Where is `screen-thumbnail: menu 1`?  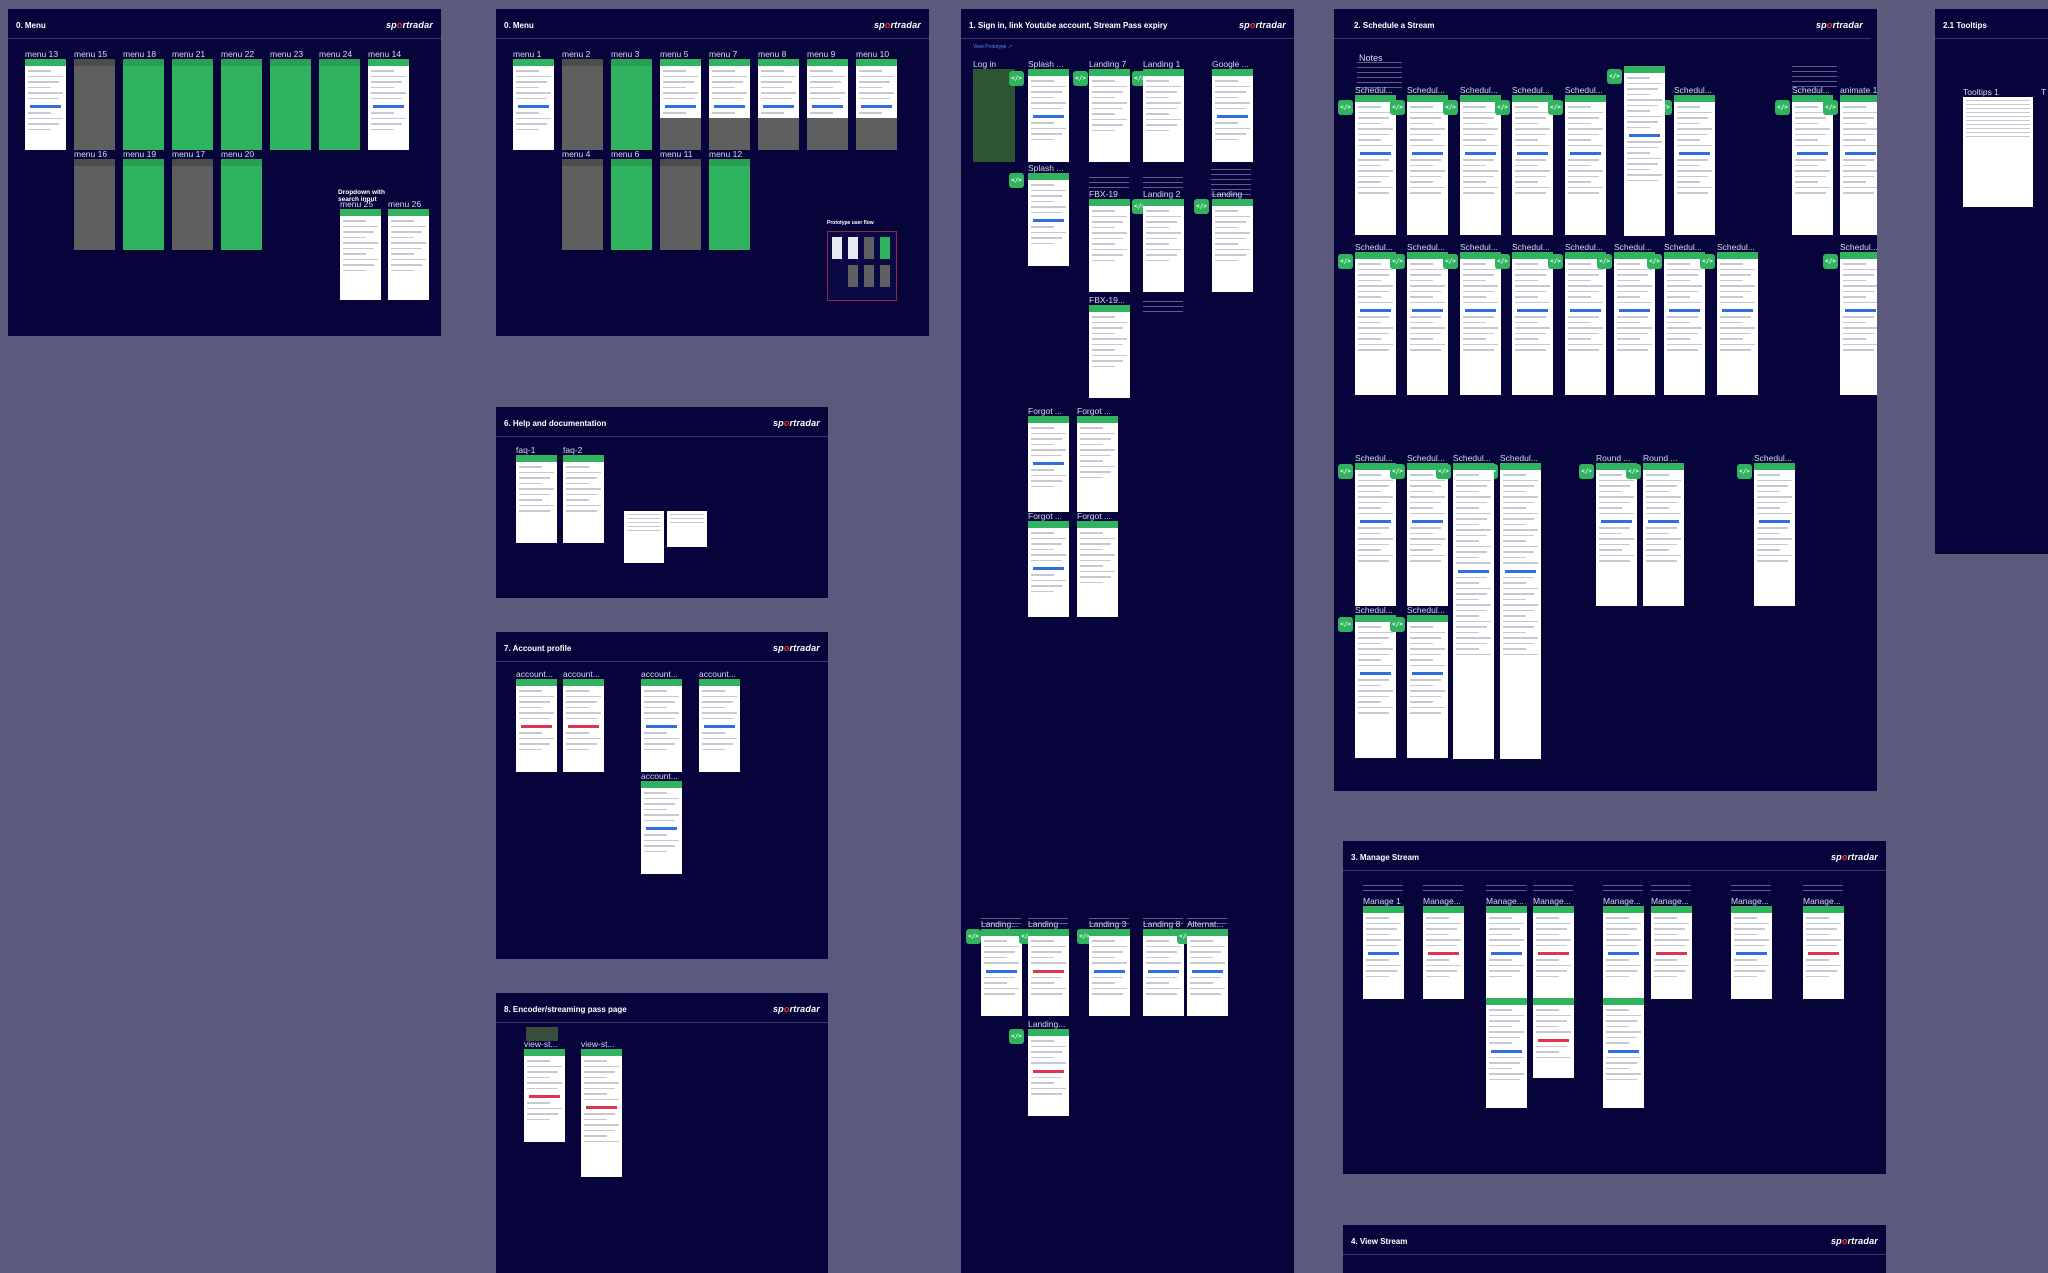
screen-thumbnail: menu 1 is located at coordinates (533, 99).